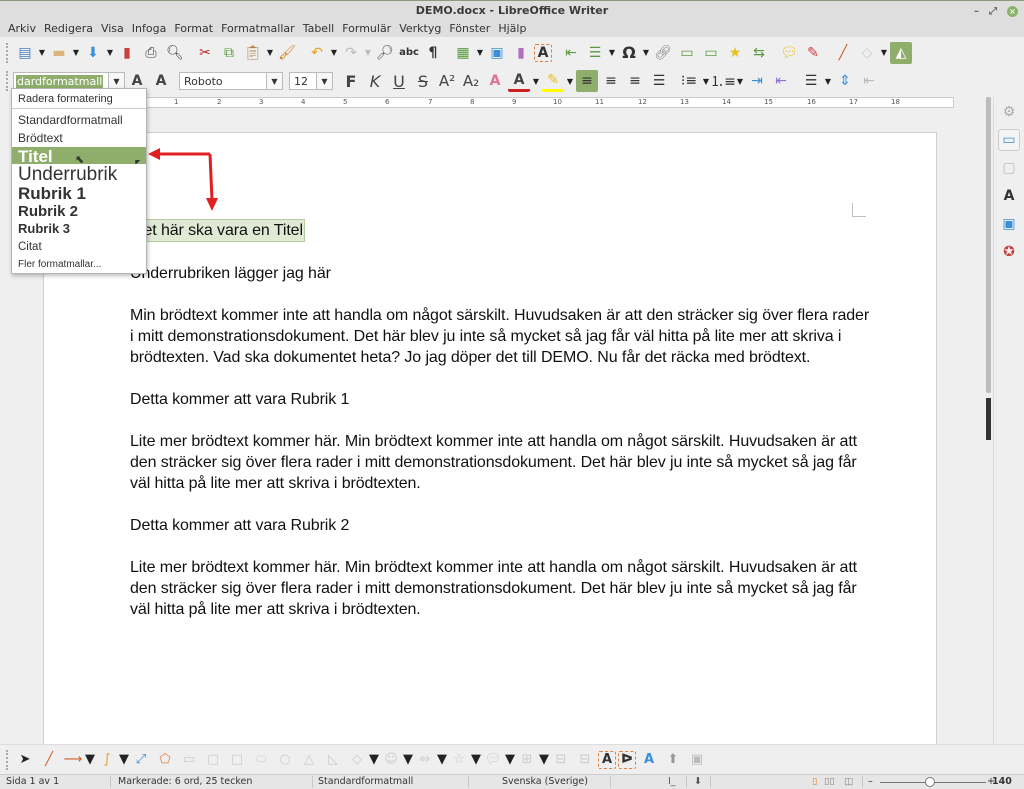  I want to click on increase-indent-icon: ⇥, so click(757, 81).